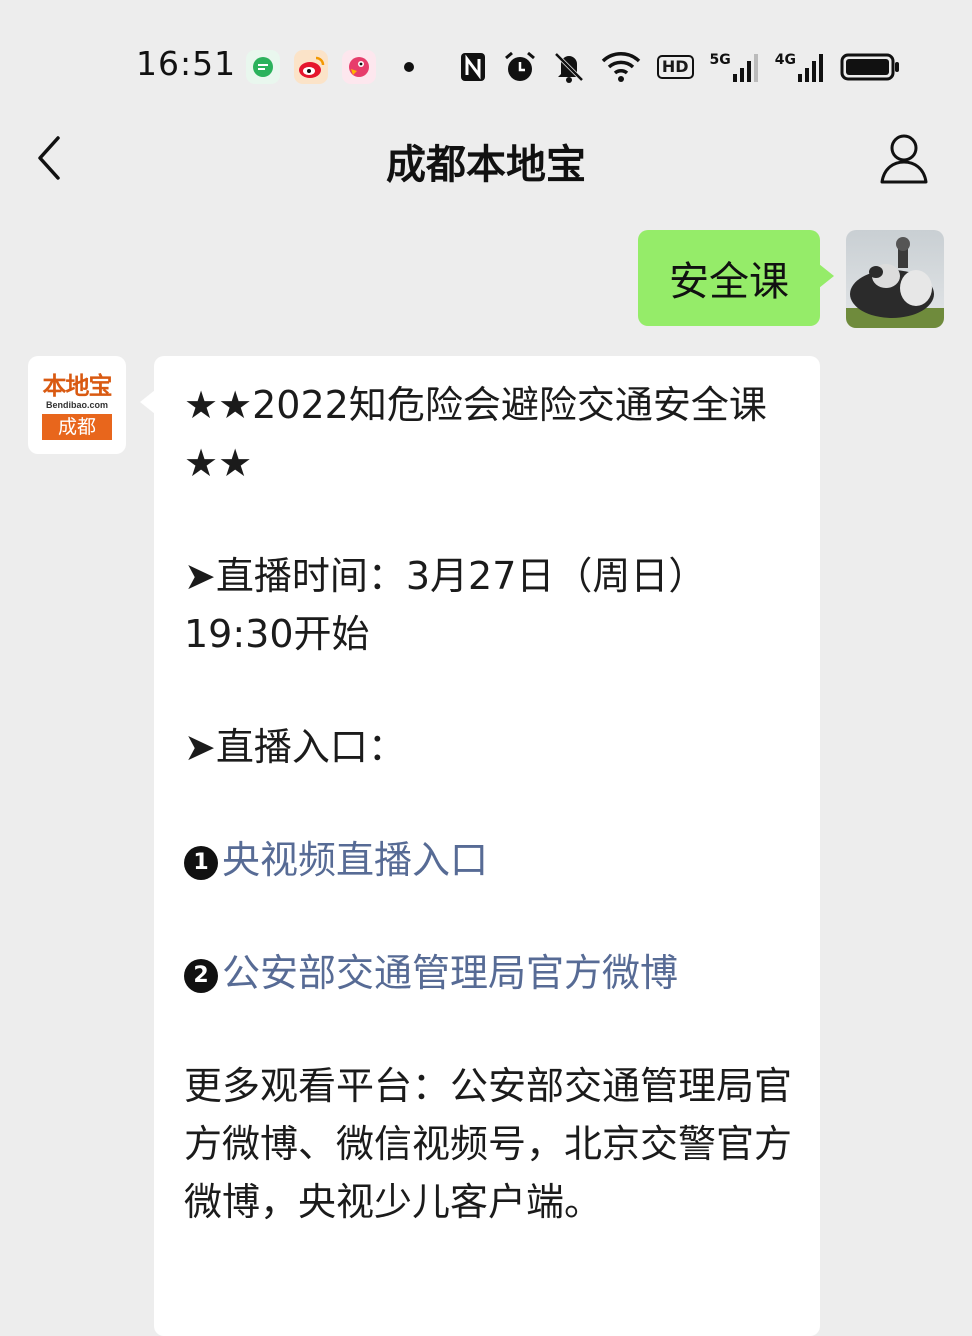  I want to click on nfc-icon, so click(473, 67).